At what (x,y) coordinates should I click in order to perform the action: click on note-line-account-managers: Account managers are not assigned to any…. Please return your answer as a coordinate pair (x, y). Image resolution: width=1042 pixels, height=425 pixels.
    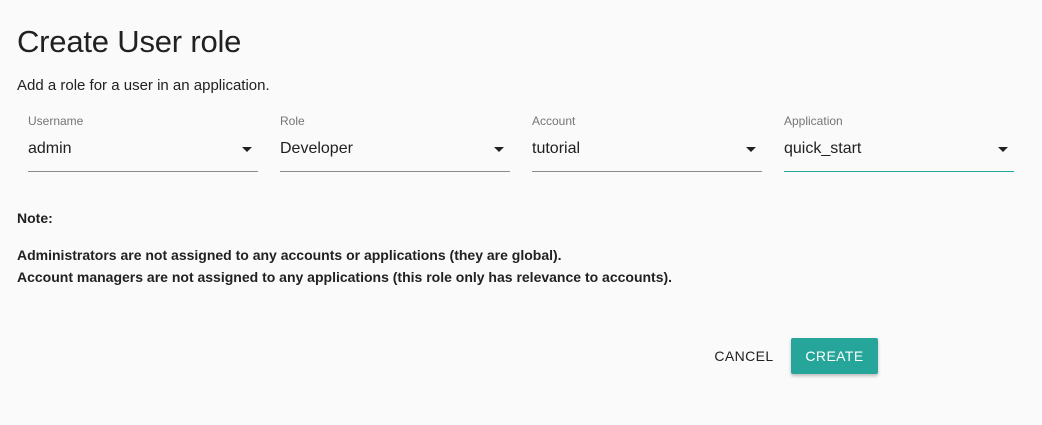
    Looking at the image, I should click on (345, 277).